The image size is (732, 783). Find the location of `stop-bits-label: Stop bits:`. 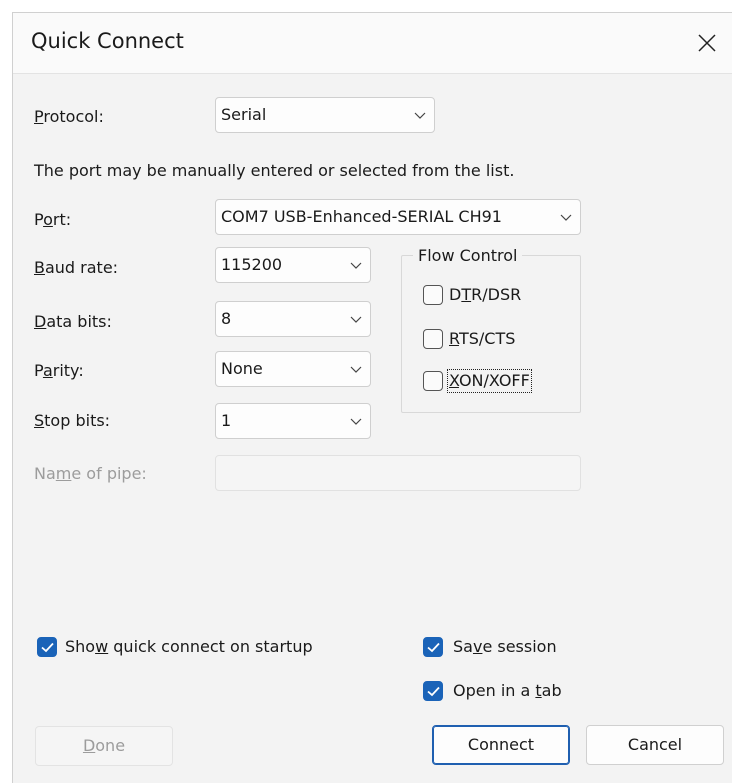

stop-bits-label: Stop bits: is located at coordinates (72, 420).